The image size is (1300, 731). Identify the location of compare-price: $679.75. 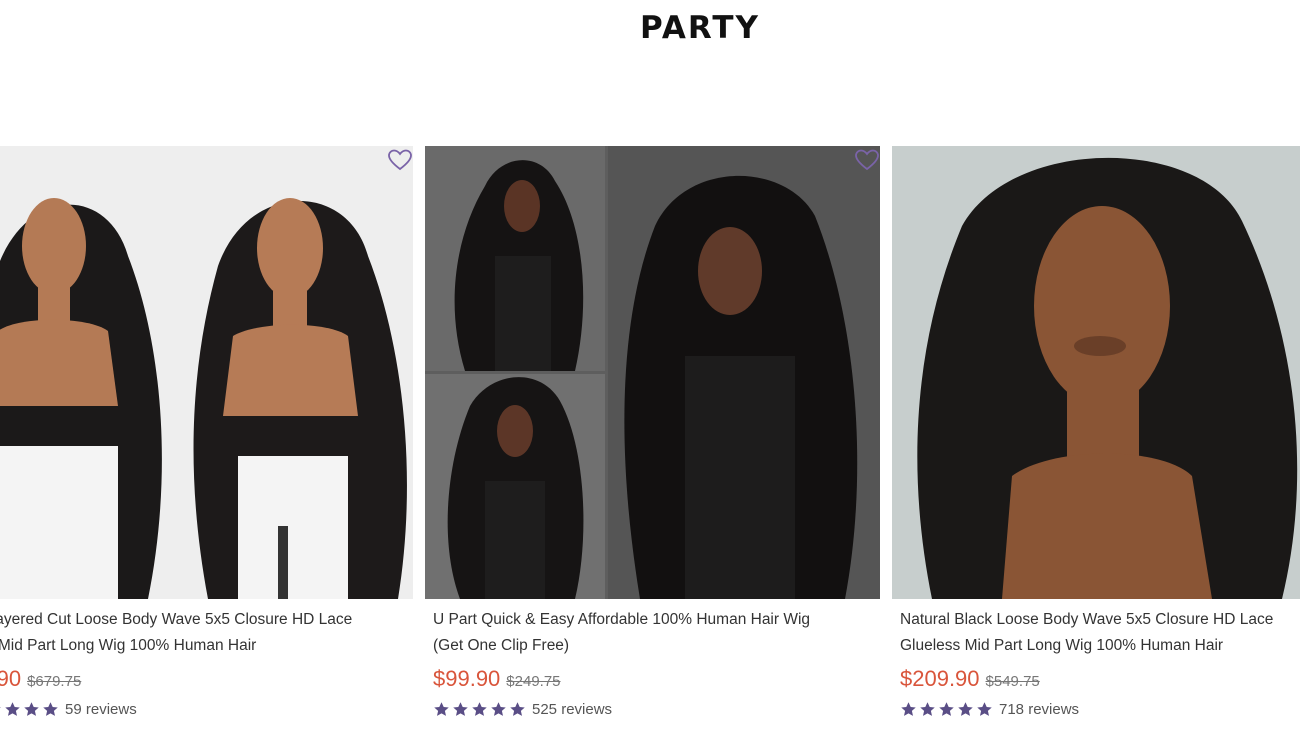
(54, 681).